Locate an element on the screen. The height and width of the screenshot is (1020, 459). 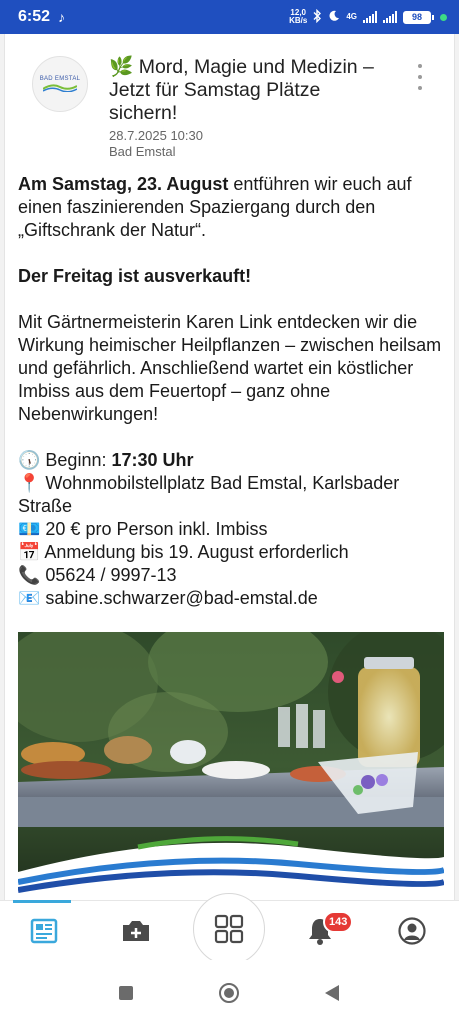
battery-level: 98 is located at coordinates (417, 17).